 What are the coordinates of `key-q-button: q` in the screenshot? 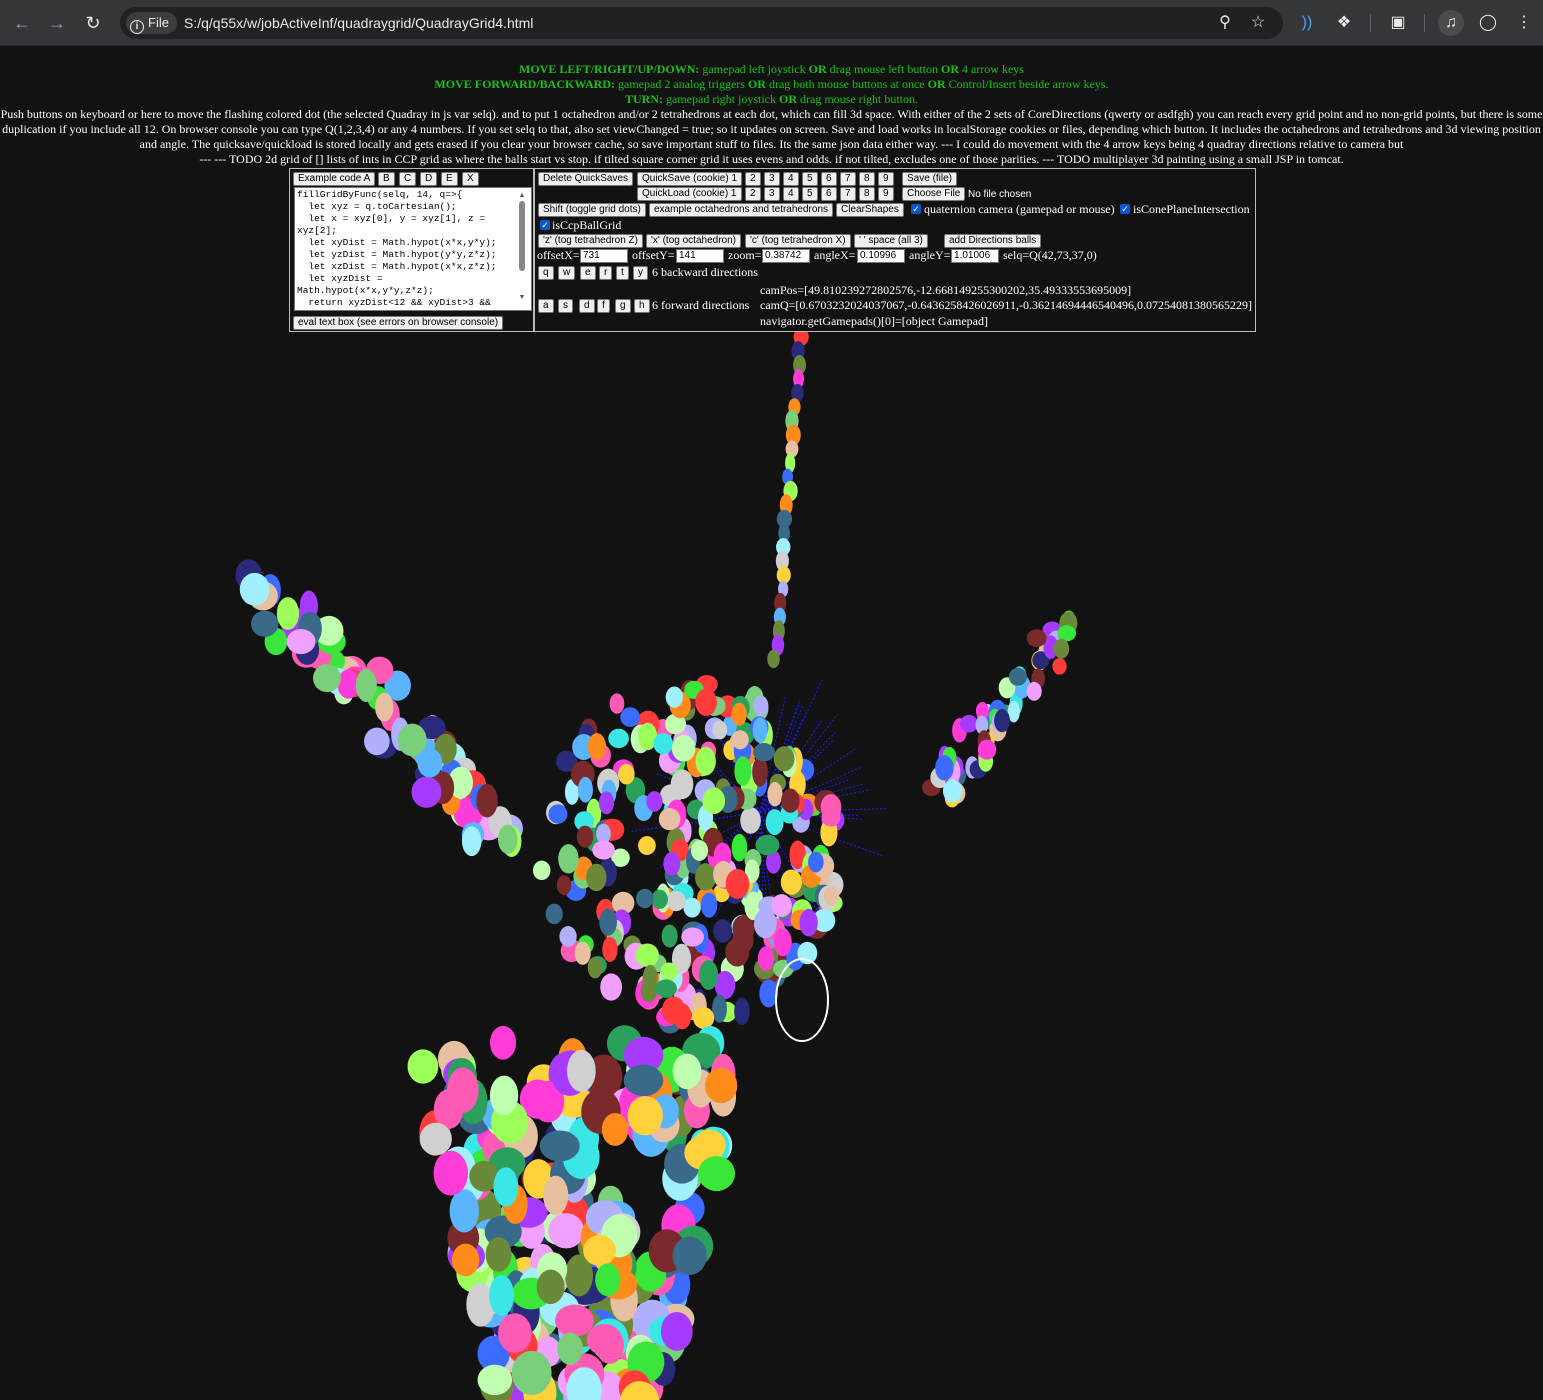 It's located at (546, 273).